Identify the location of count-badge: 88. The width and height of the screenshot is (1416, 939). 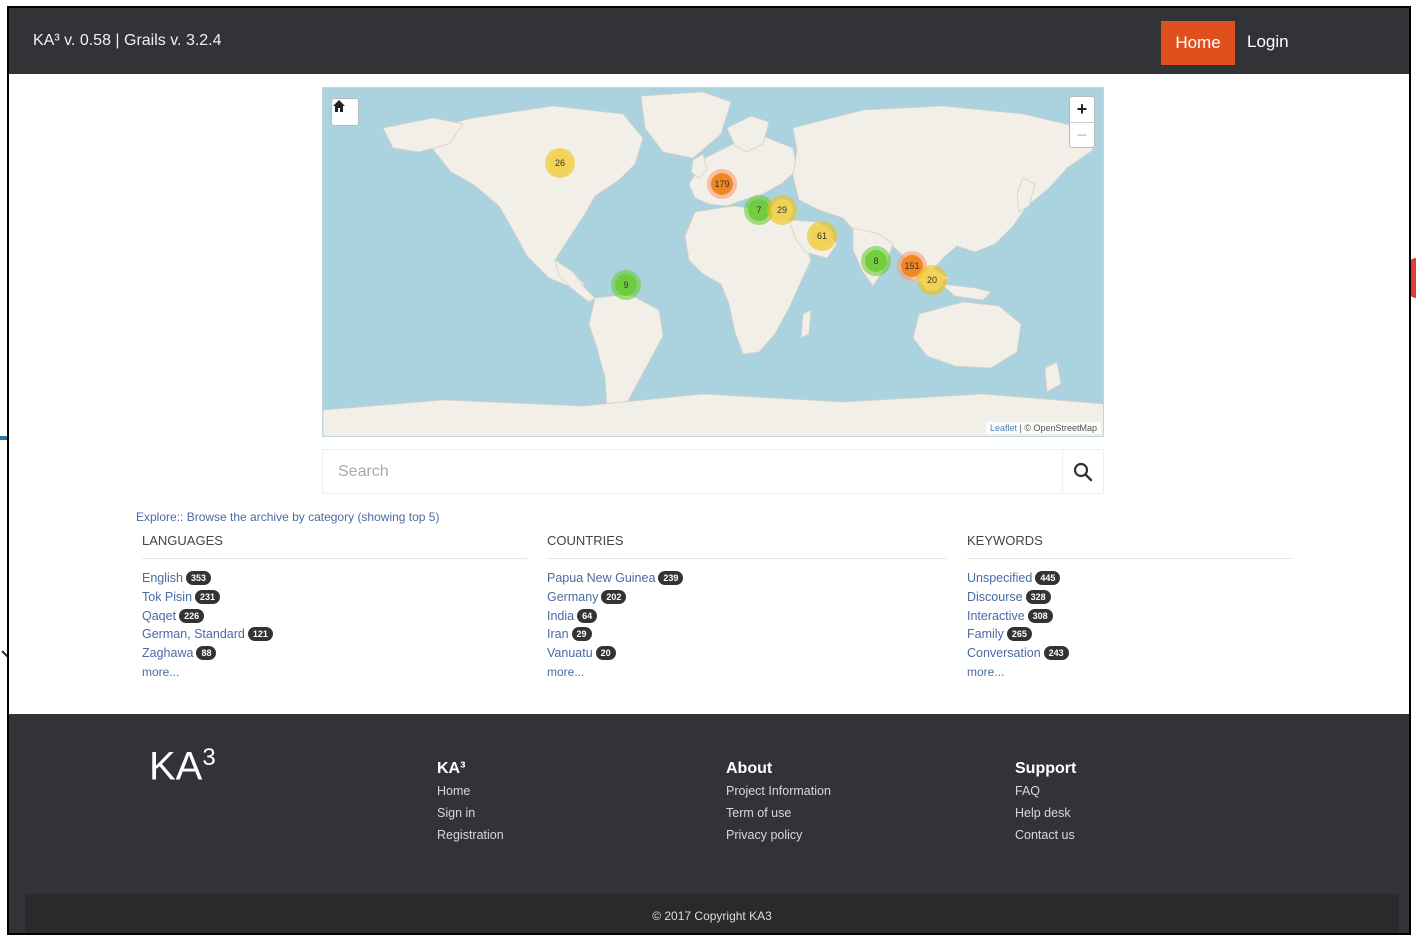
(206, 653).